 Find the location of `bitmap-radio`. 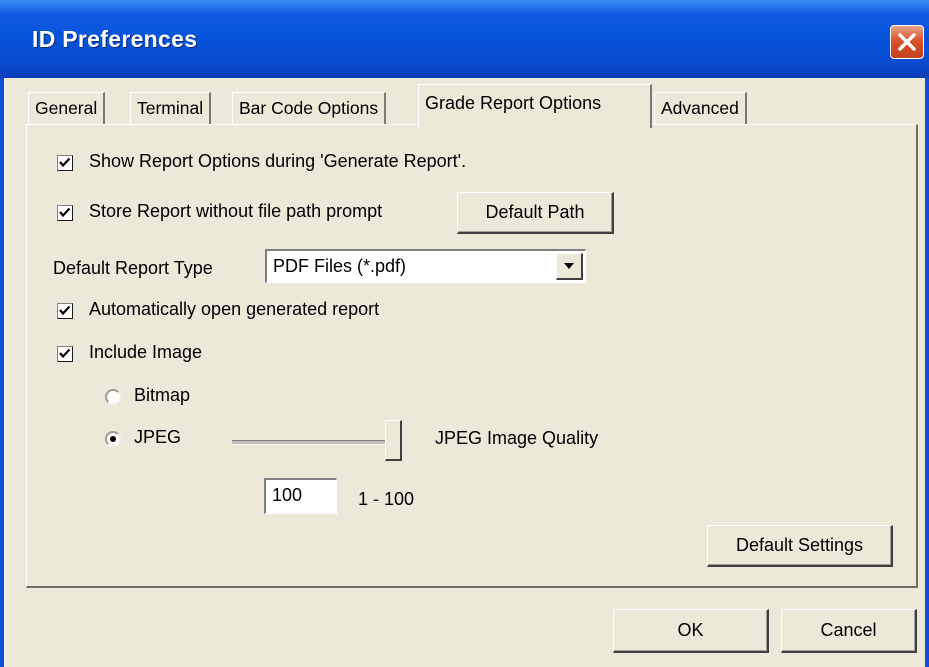

bitmap-radio is located at coordinates (113, 397).